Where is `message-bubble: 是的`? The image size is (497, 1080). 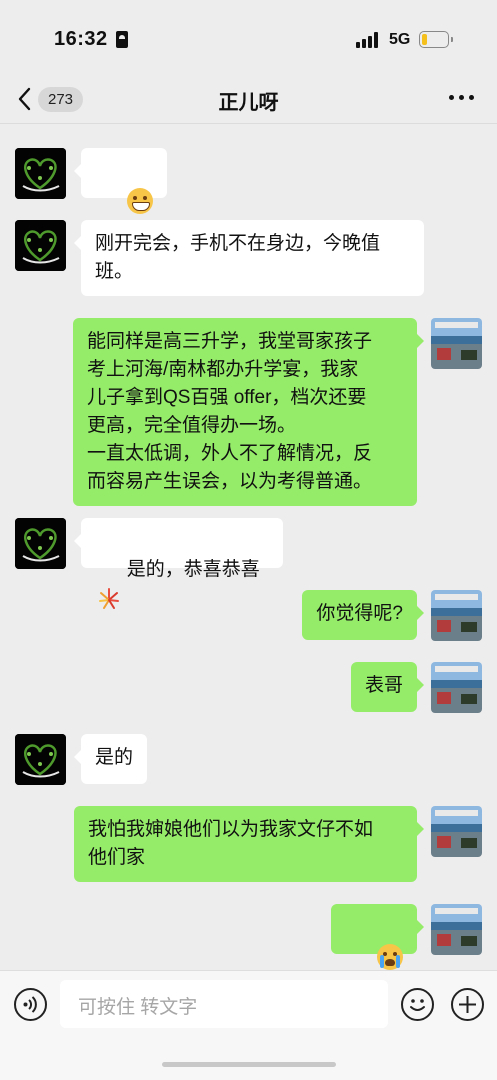 message-bubble: 是的 is located at coordinates (110, 759).